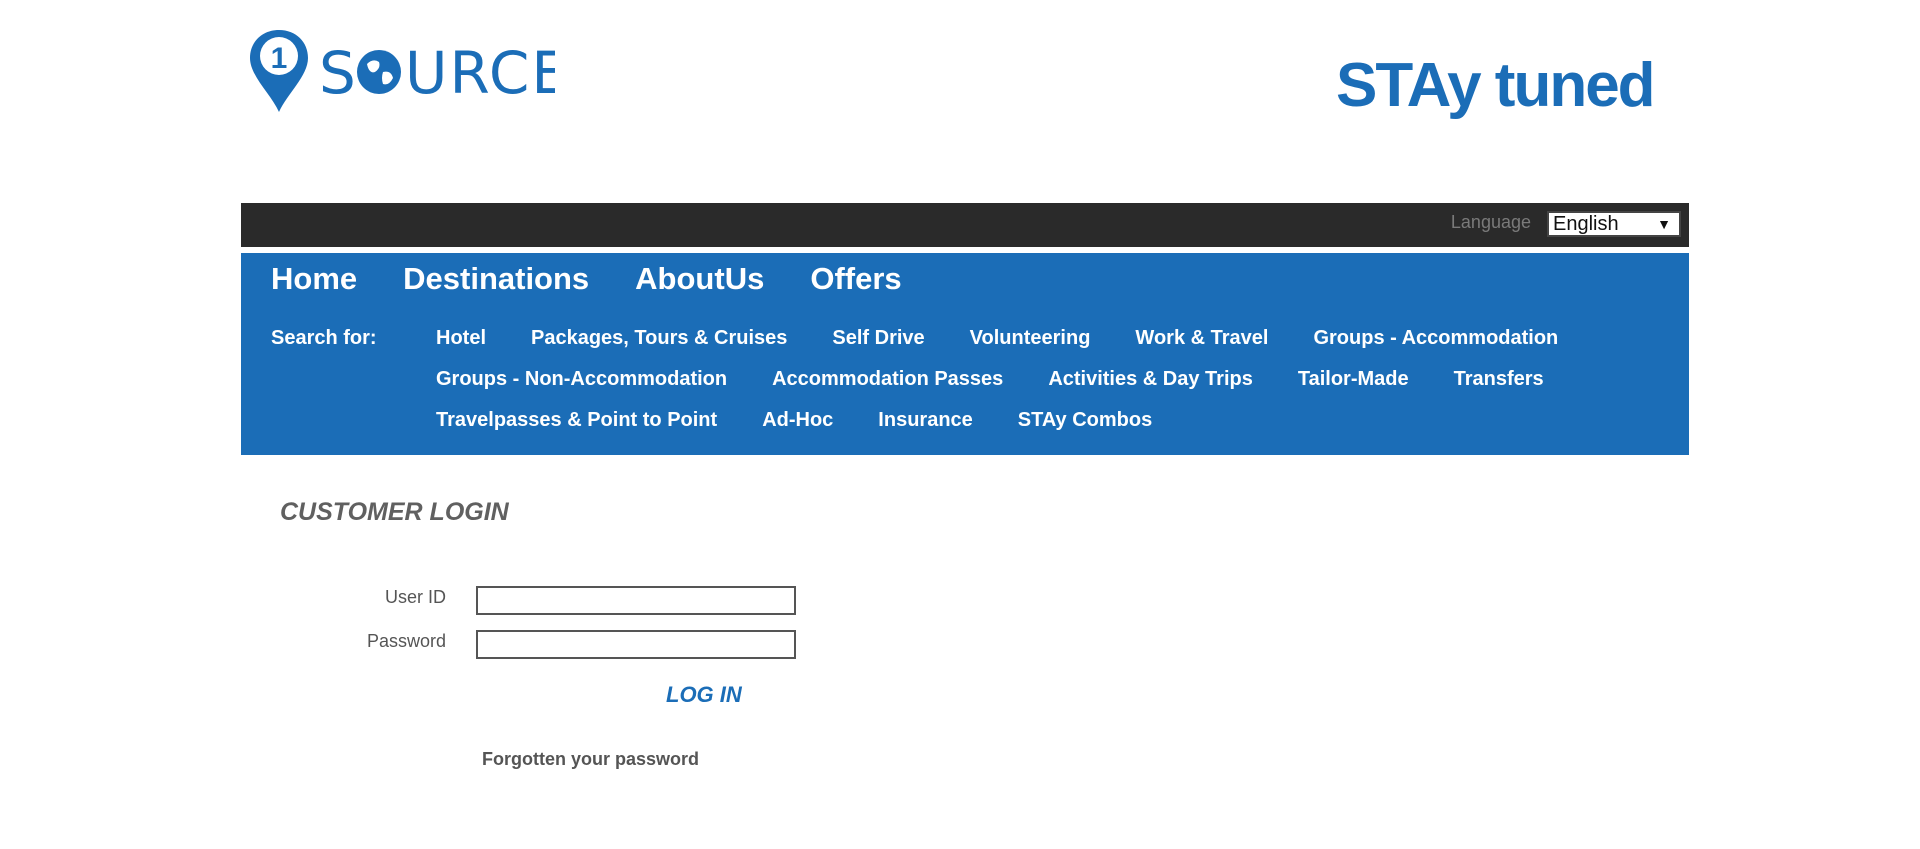 The width and height of the screenshot is (1920, 849). Describe the element at coordinates (636, 600) in the screenshot. I see `user-id-input` at that location.